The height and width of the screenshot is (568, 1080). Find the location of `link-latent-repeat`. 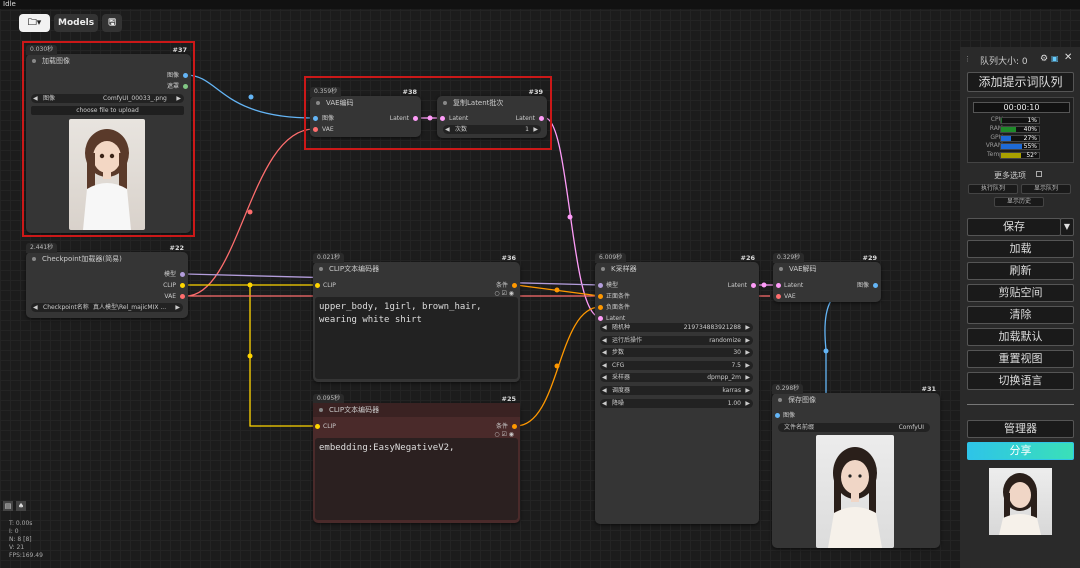

link-latent-repeat is located at coordinates (572, 217).